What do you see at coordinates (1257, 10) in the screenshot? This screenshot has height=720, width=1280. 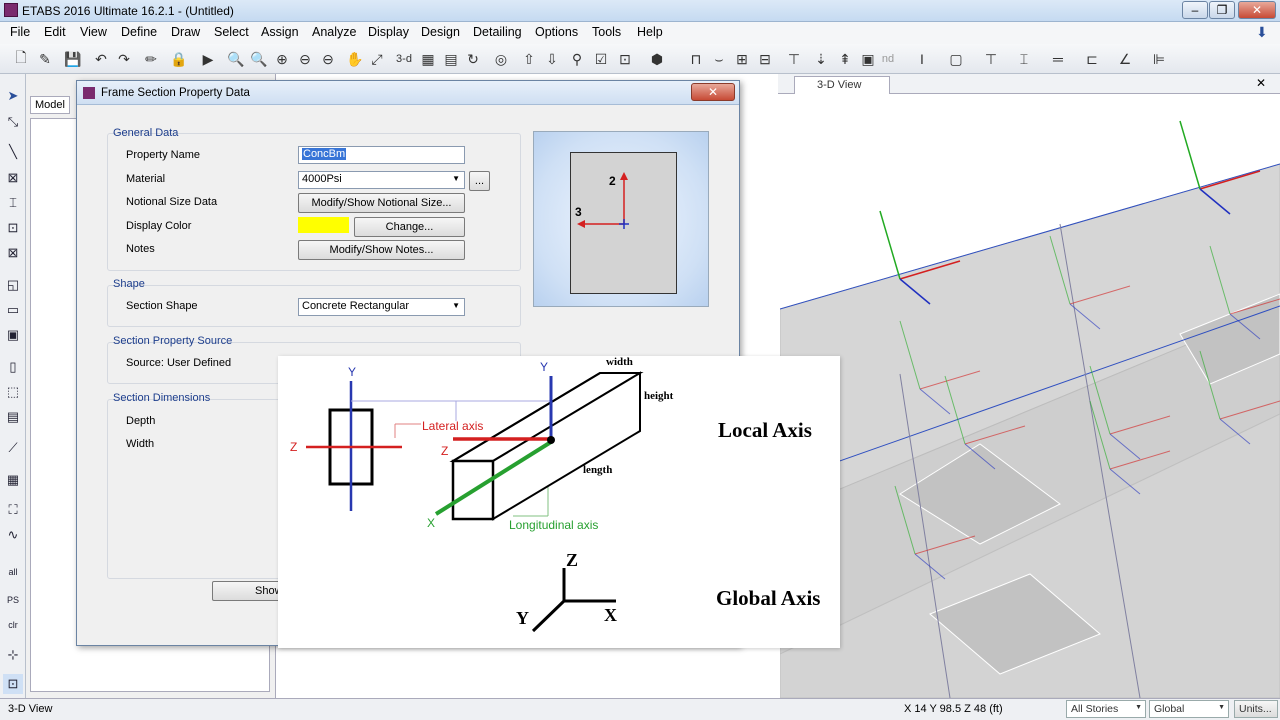 I see `close-button: ✕` at bounding box center [1257, 10].